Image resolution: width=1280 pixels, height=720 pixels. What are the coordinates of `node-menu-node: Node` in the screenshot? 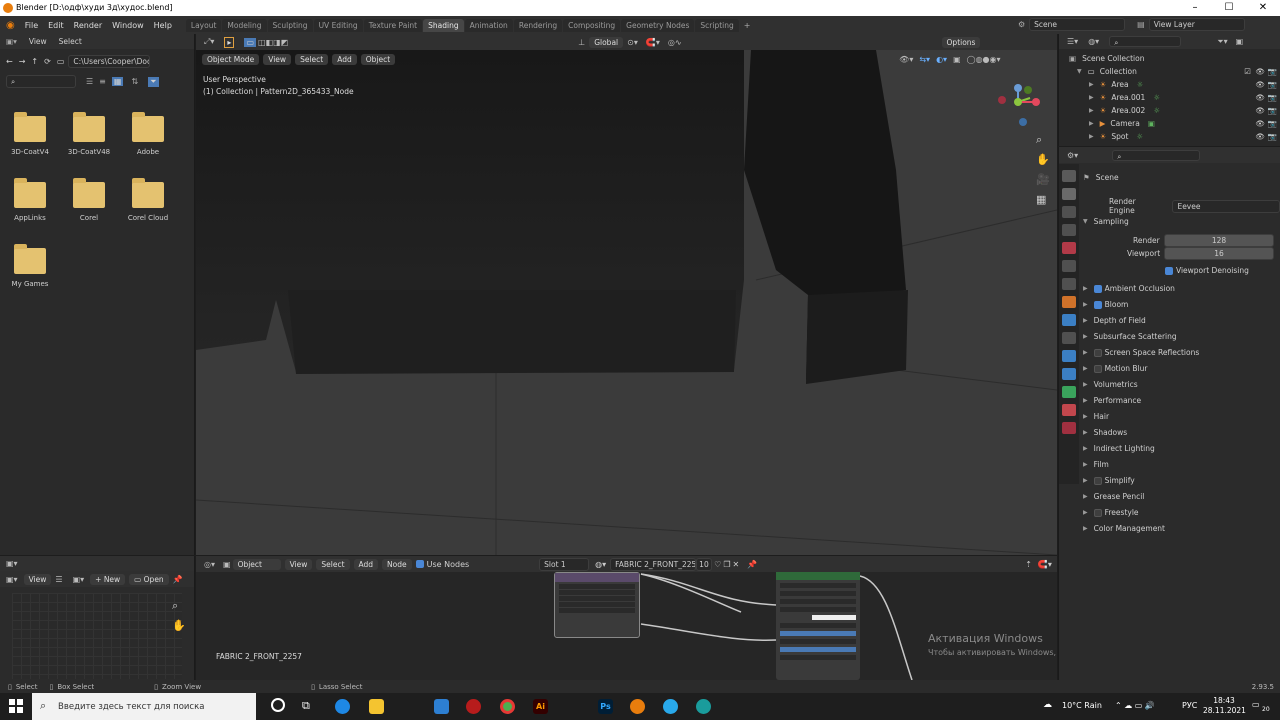 It's located at (397, 564).